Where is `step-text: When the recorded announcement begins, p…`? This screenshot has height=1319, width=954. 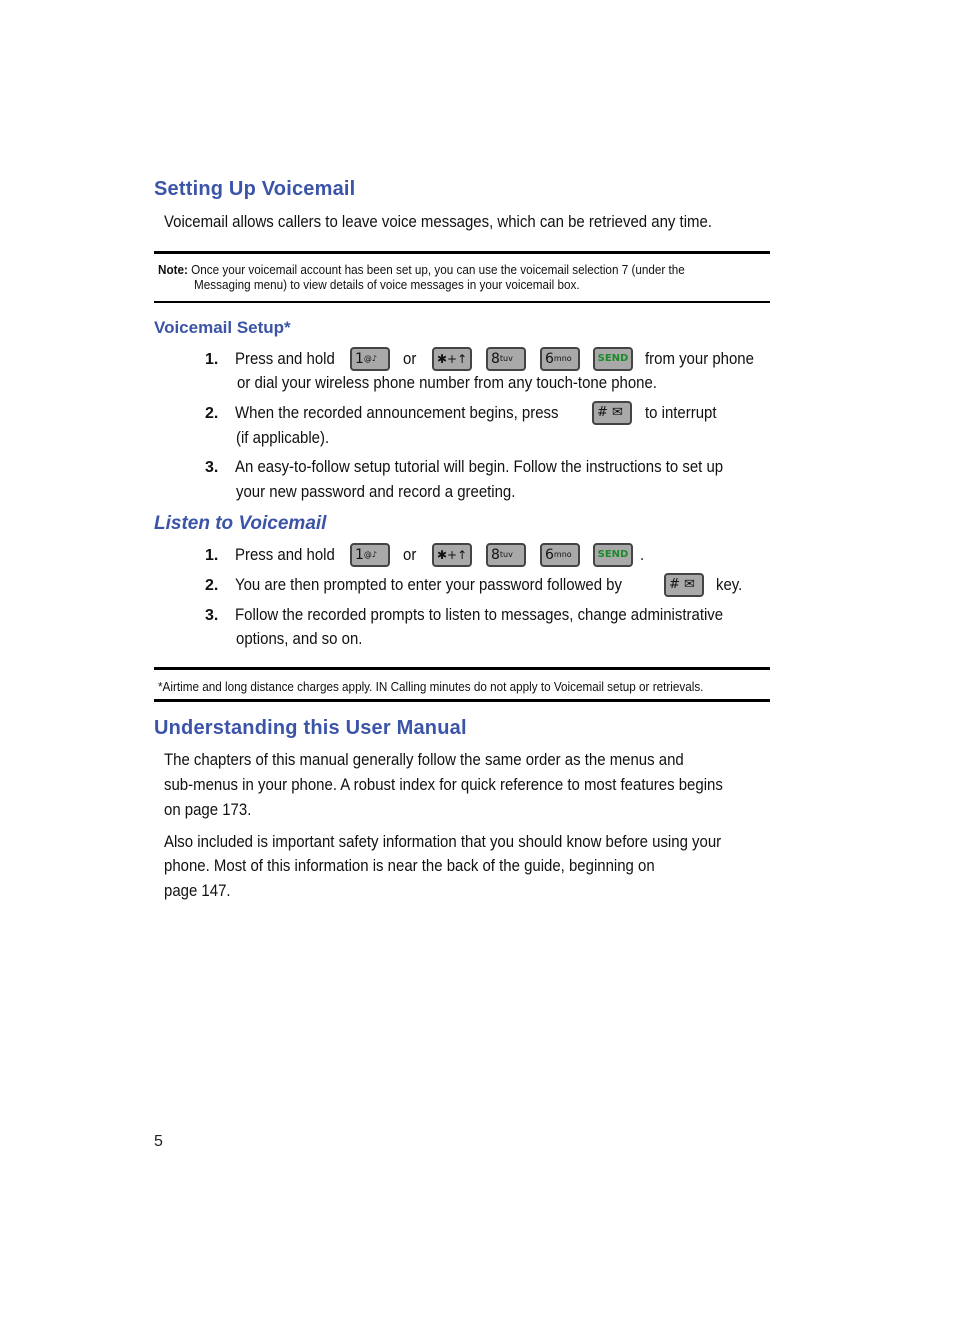
step-text: When the recorded announcement begins, p… is located at coordinates (397, 412).